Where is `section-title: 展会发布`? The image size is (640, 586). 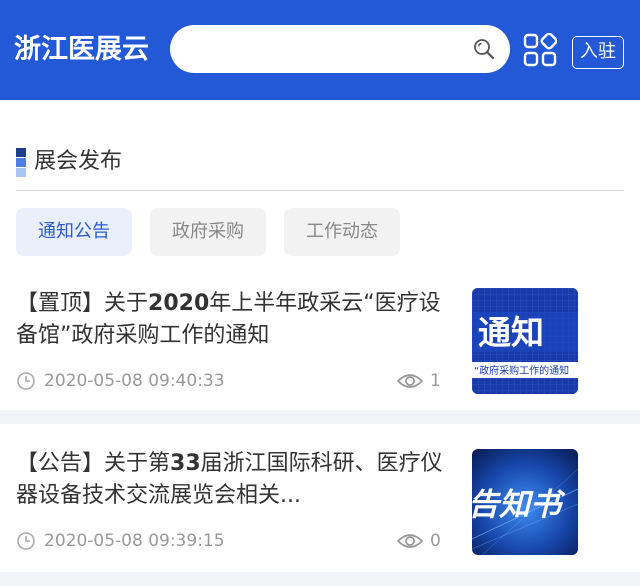 section-title: 展会发布 is located at coordinates (78, 161).